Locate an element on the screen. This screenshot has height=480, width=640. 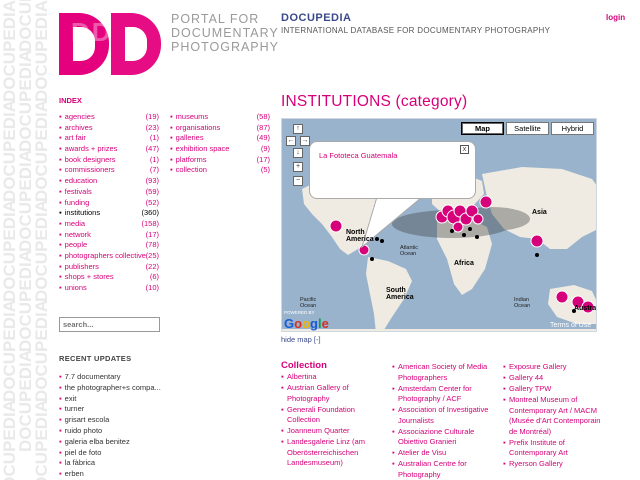
collection-link: Gallery TPW is located at coordinates (530, 388).